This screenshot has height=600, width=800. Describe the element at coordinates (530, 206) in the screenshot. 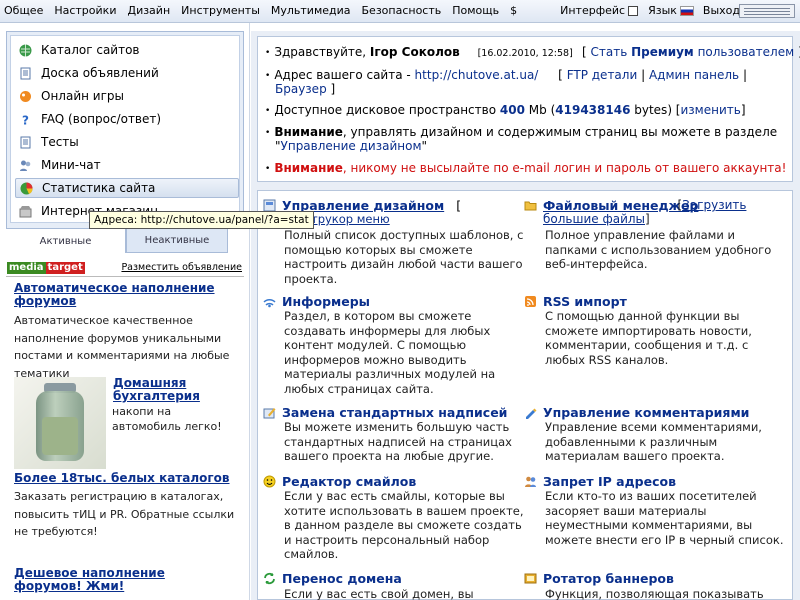

I see `folder-icon` at that location.